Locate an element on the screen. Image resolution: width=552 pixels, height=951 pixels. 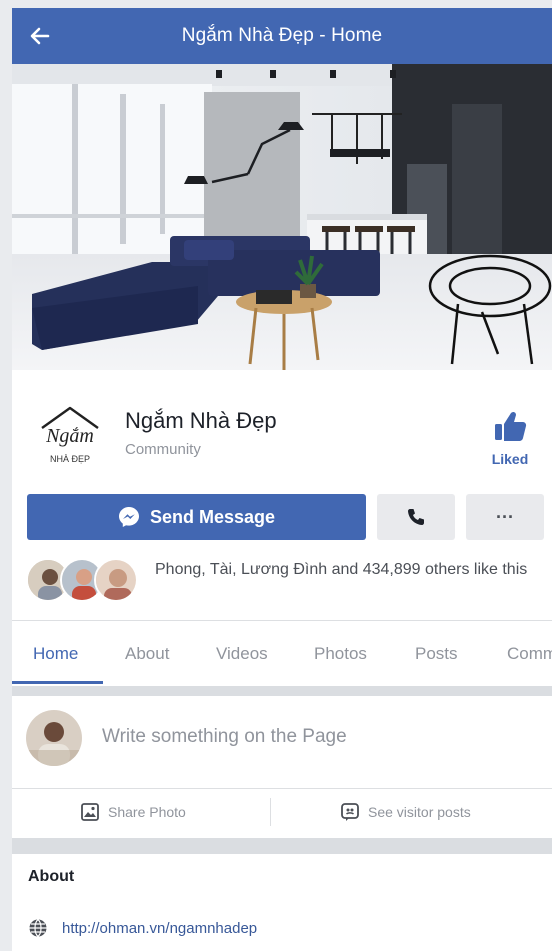
share-photo-button: Share Photo is located at coordinates (133, 812).